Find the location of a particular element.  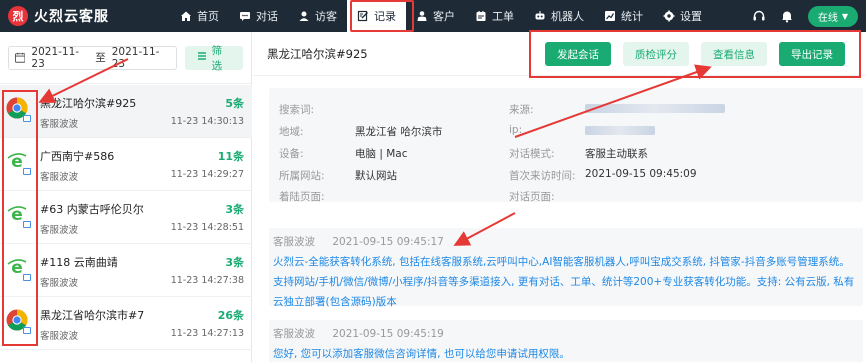

nav-item-record: 记录 is located at coordinates (376, 16).